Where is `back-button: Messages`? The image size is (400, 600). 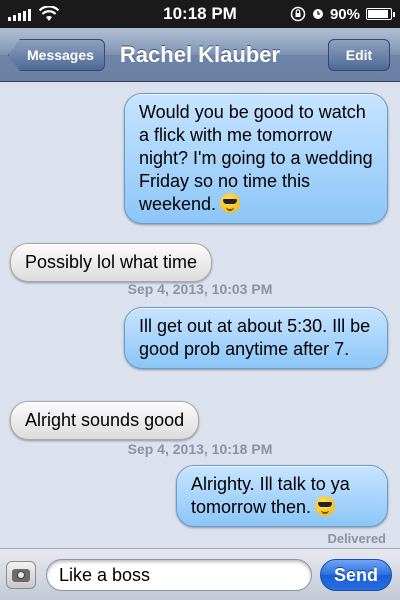
back-button: Messages is located at coordinates (56, 55).